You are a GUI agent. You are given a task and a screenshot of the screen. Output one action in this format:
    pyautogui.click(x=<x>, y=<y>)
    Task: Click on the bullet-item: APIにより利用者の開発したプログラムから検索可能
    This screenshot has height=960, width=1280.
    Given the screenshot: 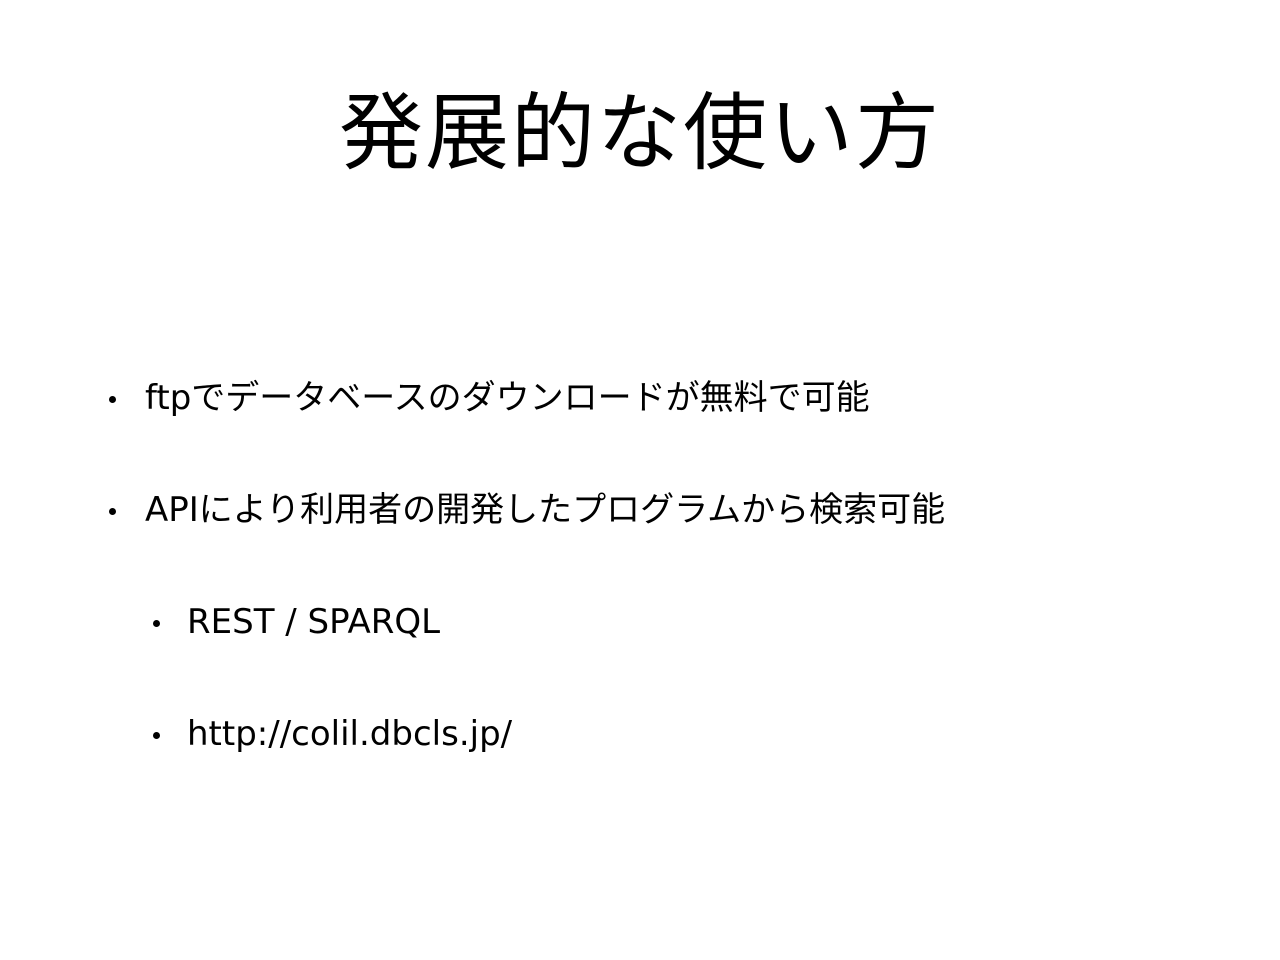 What is the action you would take?
    pyautogui.click(x=527, y=510)
    